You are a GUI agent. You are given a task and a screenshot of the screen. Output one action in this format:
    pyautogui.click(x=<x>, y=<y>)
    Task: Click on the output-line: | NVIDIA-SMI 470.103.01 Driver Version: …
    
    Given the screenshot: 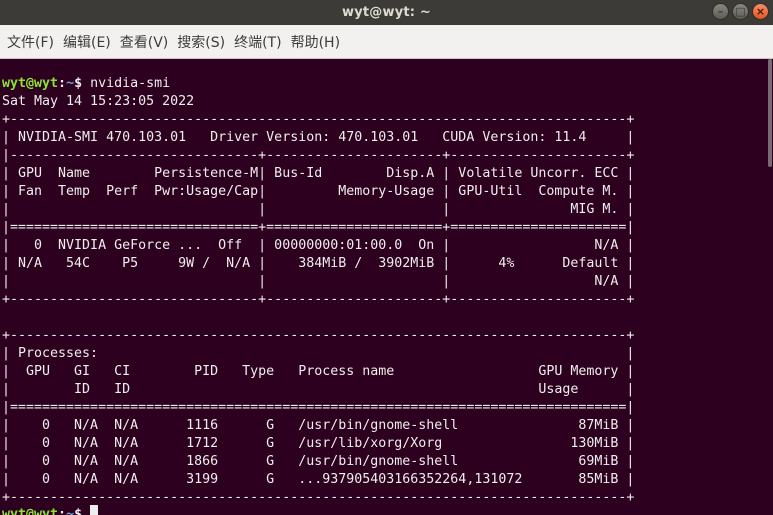 What is the action you would take?
    pyautogui.click(x=318, y=137)
    